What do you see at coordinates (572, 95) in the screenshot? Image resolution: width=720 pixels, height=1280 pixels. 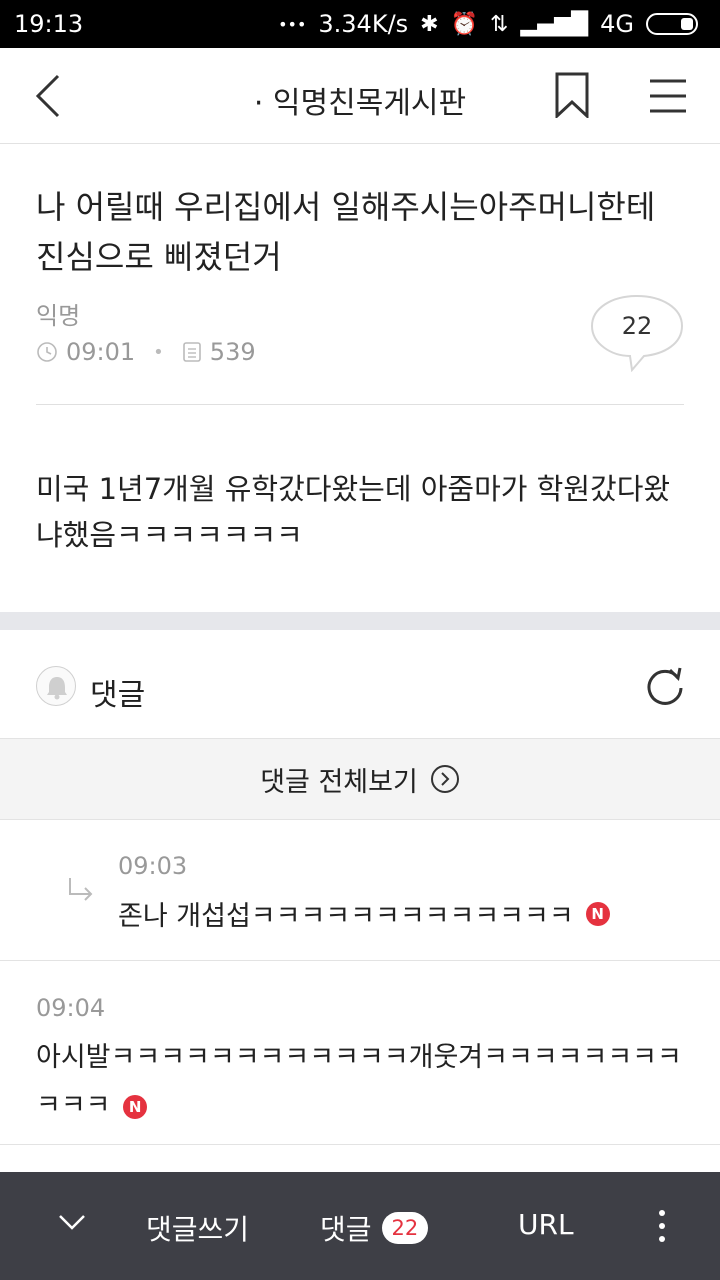 I see `bookmark-icon` at bounding box center [572, 95].